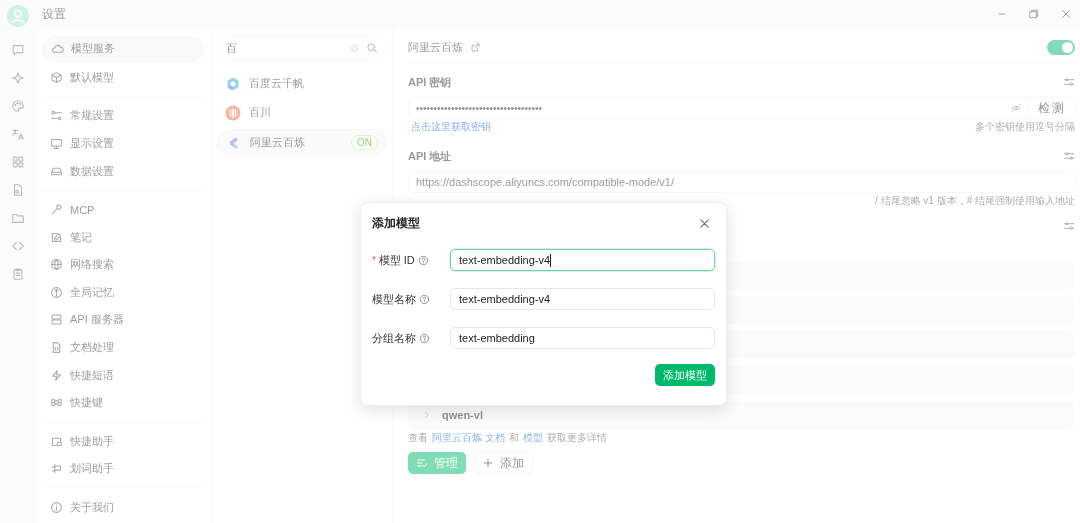 The image size is (1080, 523). What do you see at coordinates (430, 156) in the screenshot?
I see `section-label: API 地址` at bounding box center [430, 156].